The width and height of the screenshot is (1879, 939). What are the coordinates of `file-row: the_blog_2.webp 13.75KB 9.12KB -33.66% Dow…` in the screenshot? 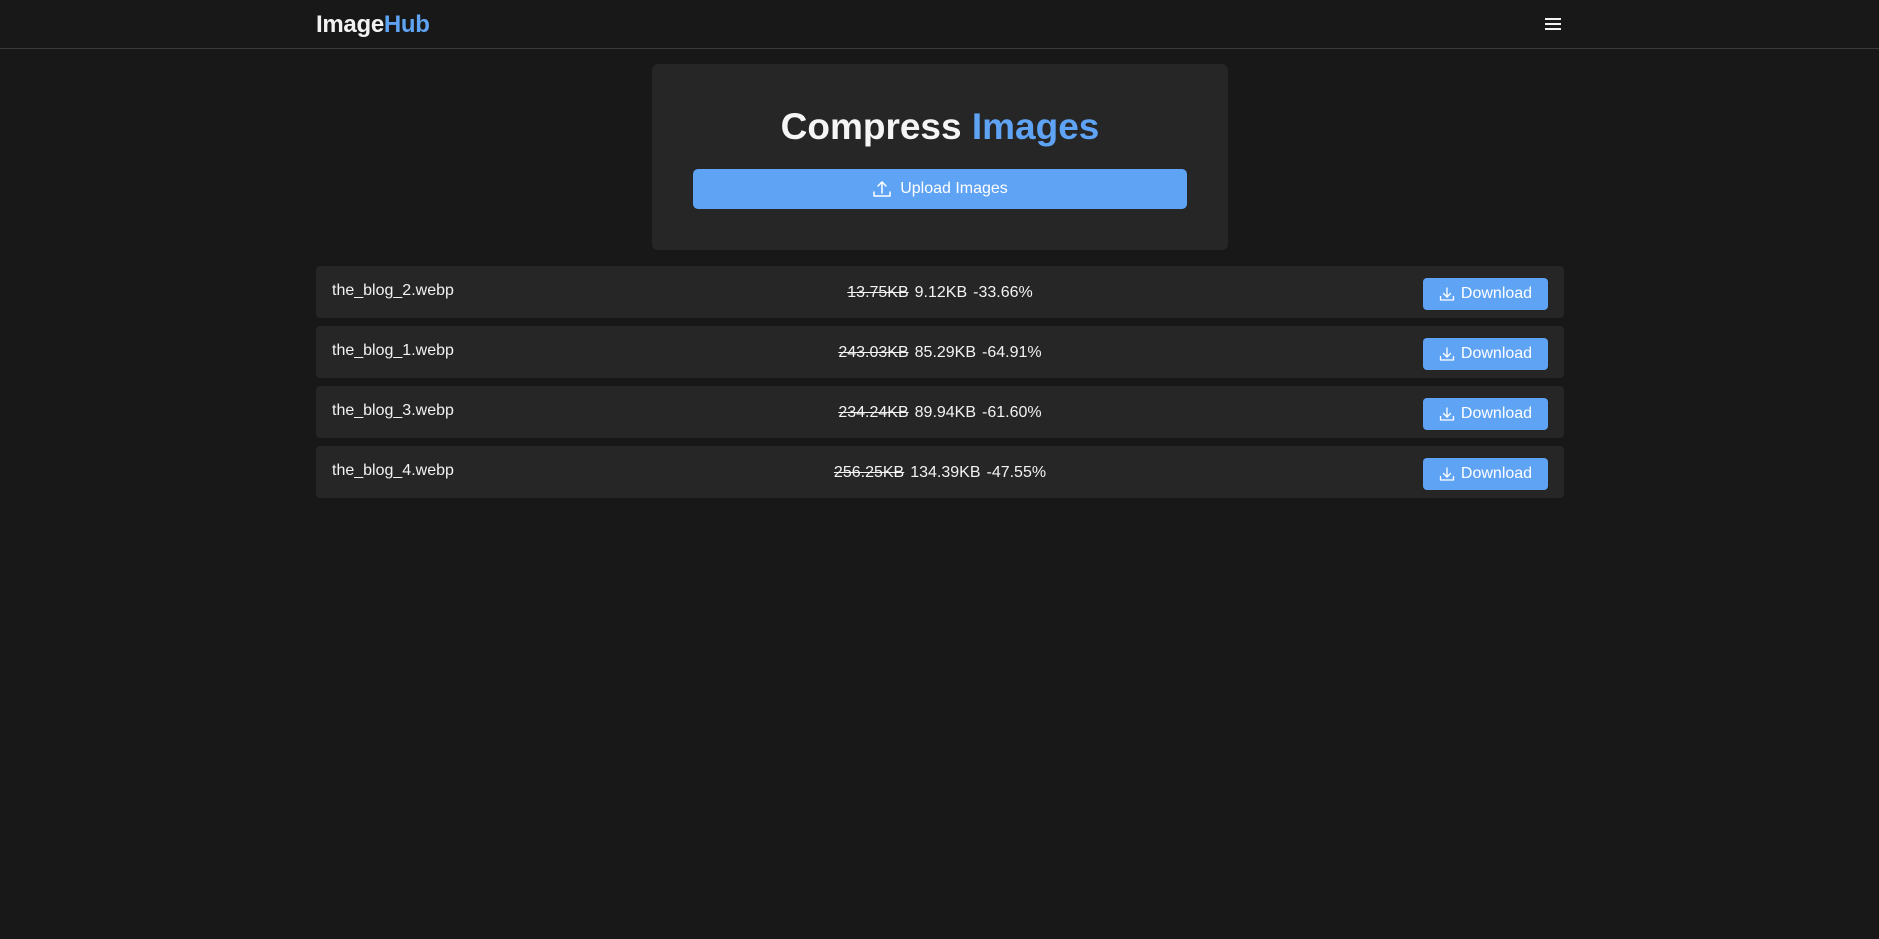 It's located at (940, 292).